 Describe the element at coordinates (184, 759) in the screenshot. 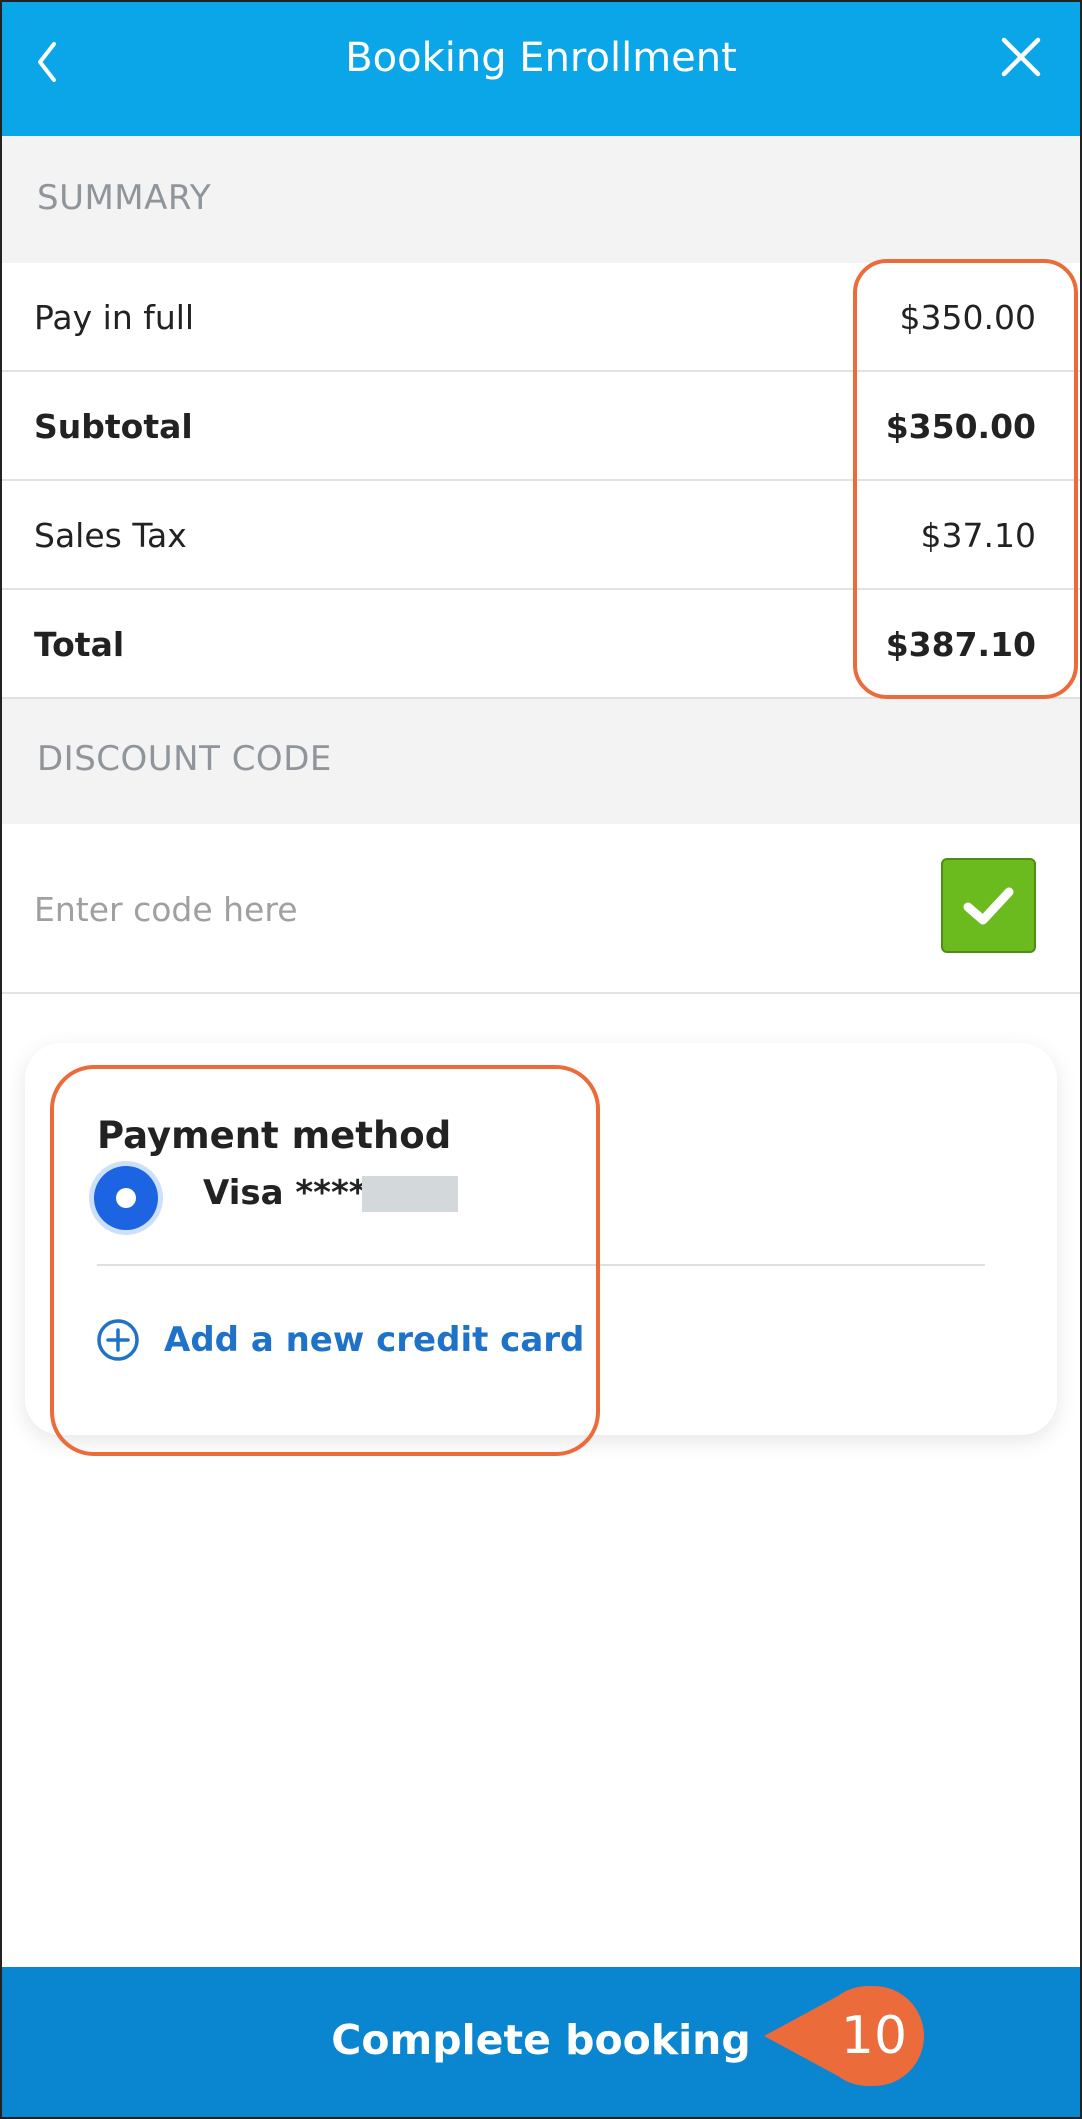

I see `discount-heading: DISCOUNT CODE` at that location.